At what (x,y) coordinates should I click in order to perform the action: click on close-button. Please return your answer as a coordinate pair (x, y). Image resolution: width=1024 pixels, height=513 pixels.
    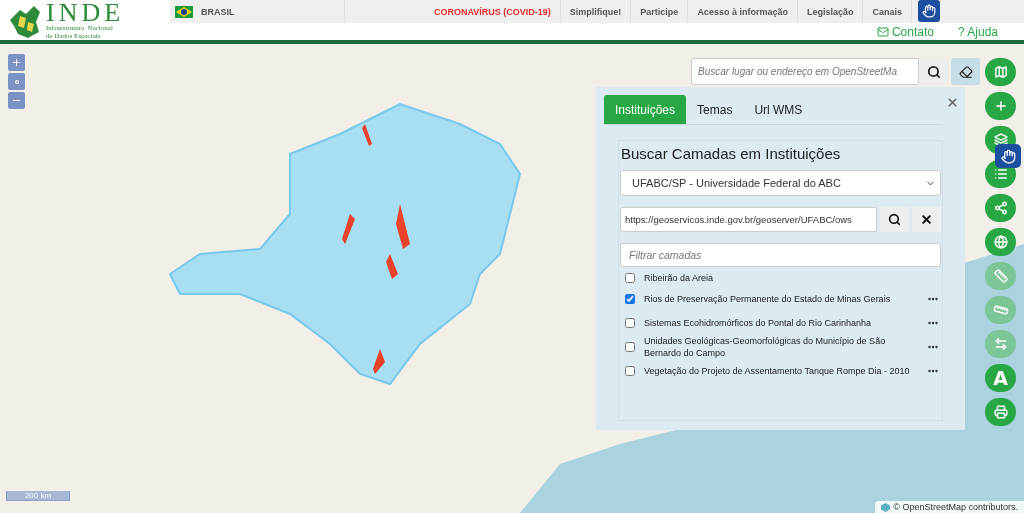
    Looking at the image, I should click on (952, 102).